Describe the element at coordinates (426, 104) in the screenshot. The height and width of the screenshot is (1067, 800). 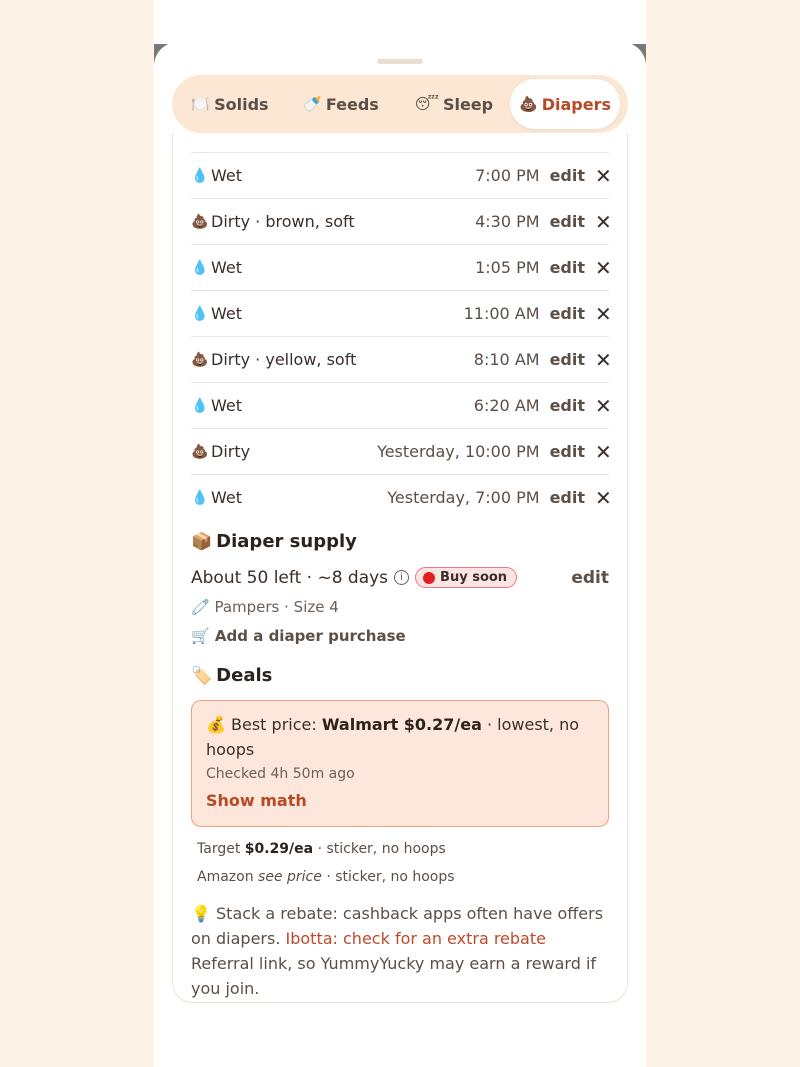
I see `sleeping-face-icon: 😴` at that location.